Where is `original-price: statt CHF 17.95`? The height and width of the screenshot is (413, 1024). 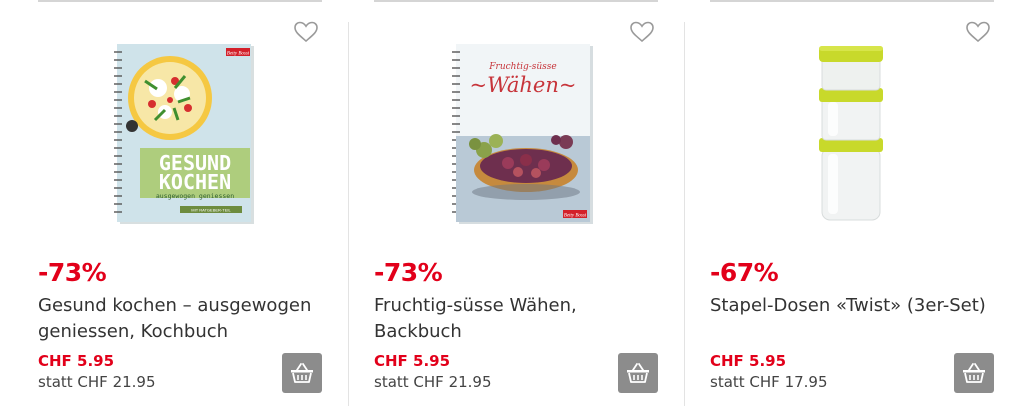
original-price: statt CHF 17.95 is located at coordinates (769, 382).